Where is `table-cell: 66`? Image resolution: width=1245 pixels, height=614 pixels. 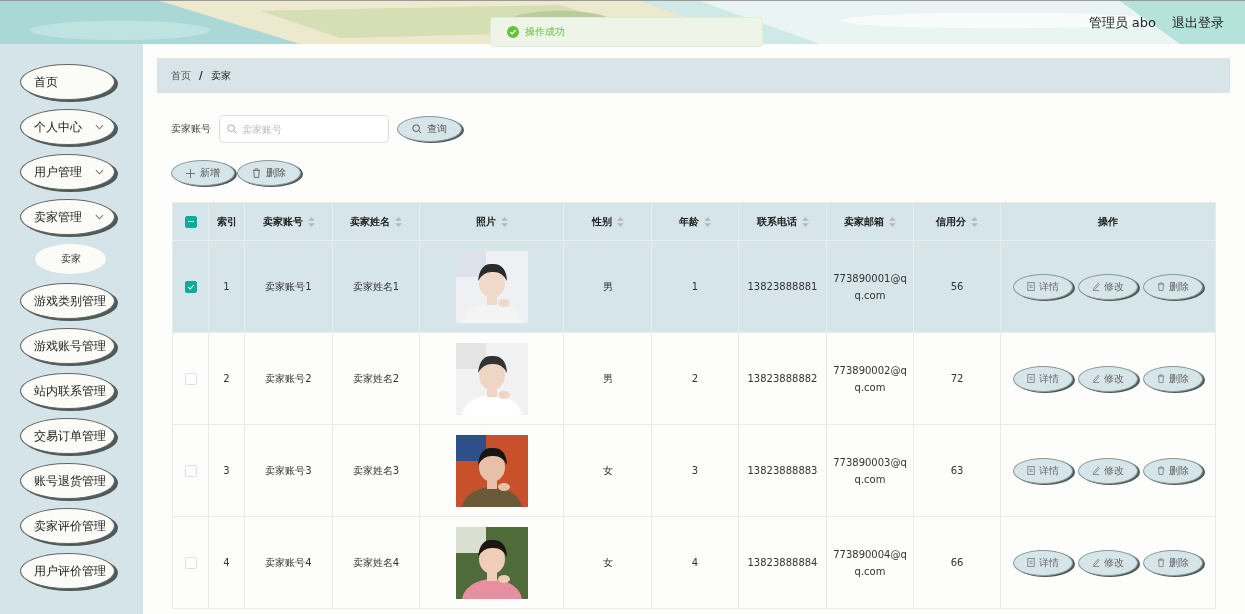 table-cell: 66 is located at coordinates (957, 562).